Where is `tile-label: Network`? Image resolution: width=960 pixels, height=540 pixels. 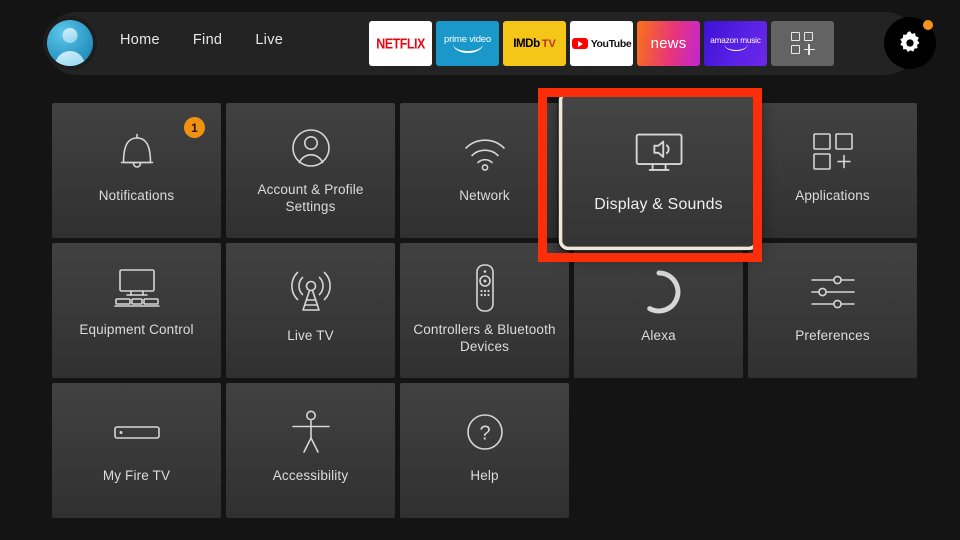
tile-label: Network is located at coordinates (484, 195).